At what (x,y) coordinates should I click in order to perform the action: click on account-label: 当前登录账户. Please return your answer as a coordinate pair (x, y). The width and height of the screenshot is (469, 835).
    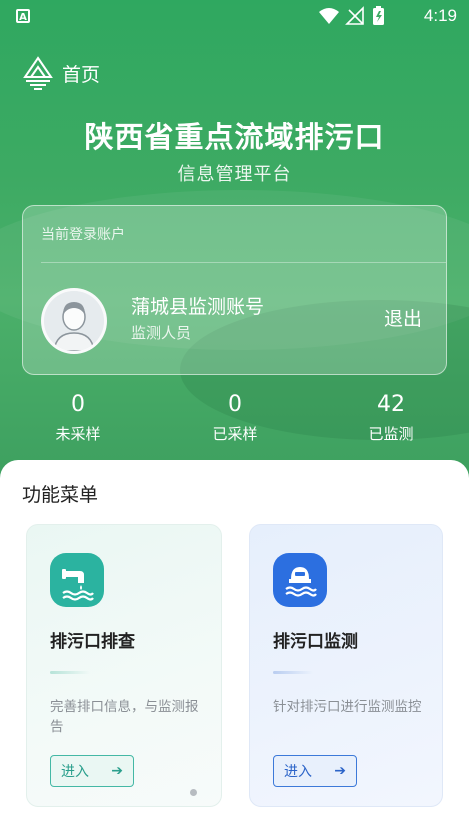
    Looking at the image, I should click on (83, 235).